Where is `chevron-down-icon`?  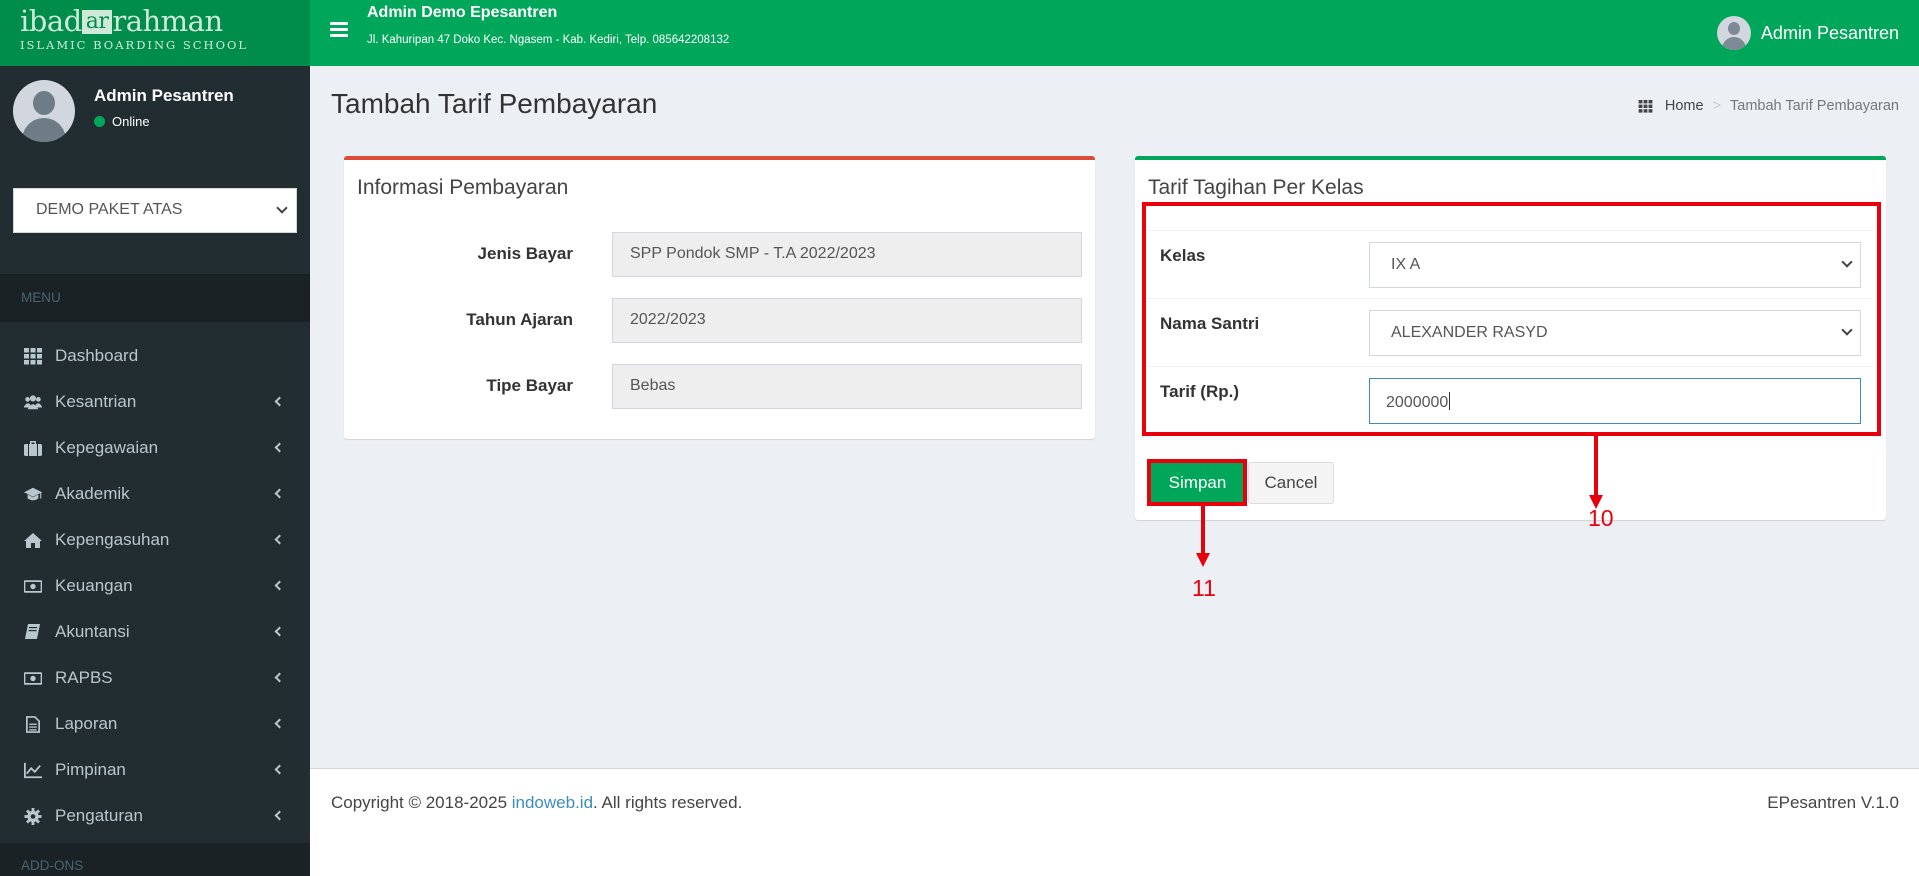 chevron-down-icon is located at coordinates (282, 208).